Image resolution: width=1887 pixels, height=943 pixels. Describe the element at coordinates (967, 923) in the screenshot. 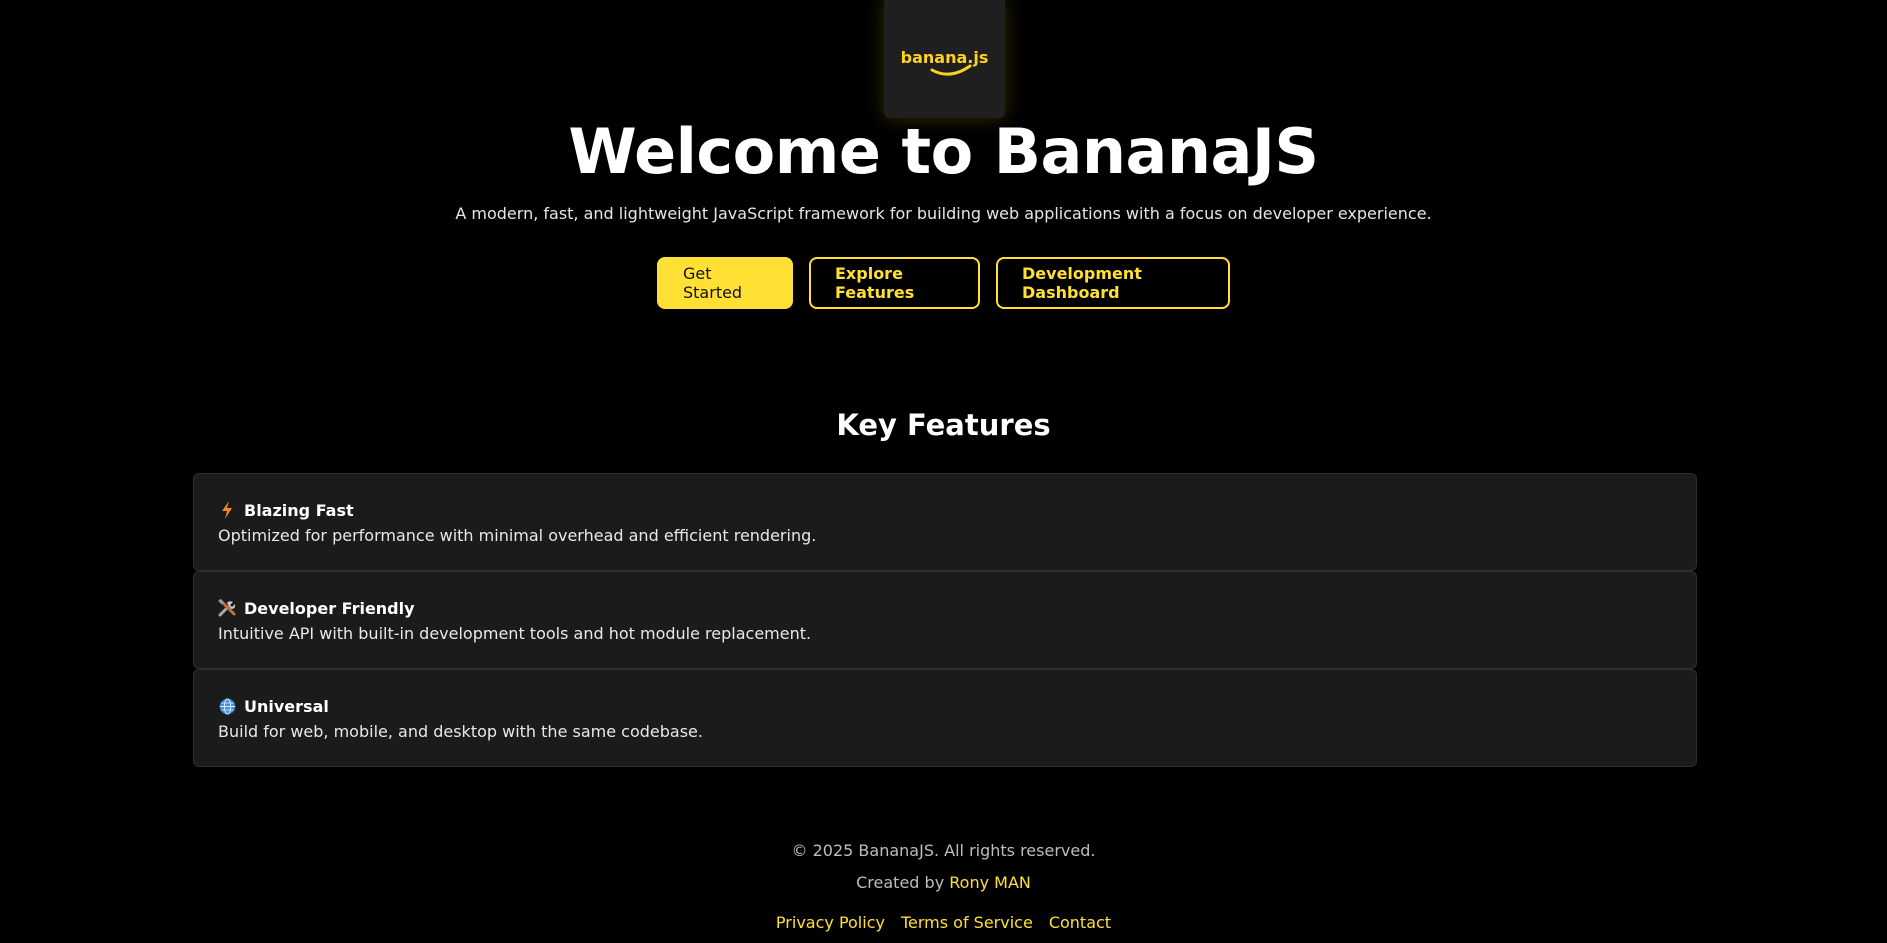

I see `terms-of-service-link: Terms of Service` at that location.